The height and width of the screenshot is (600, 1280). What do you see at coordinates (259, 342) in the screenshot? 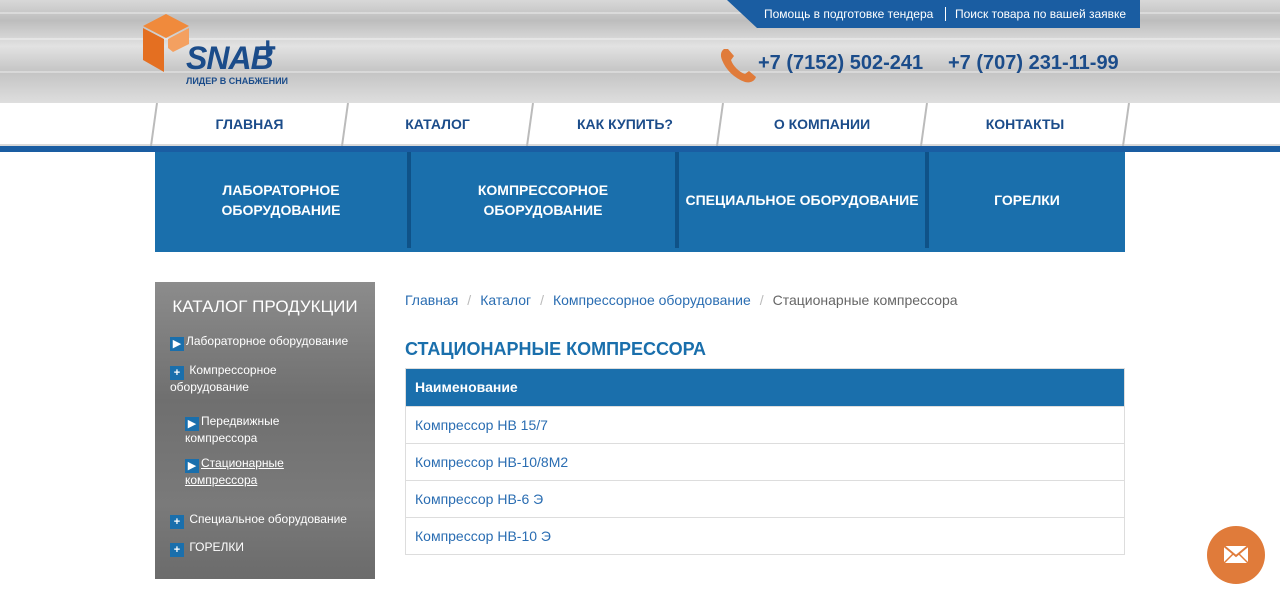
I see `sidebar-item-lab-equipment: ▶ Лабораторное оборудование` at bounding box center [259, 342].